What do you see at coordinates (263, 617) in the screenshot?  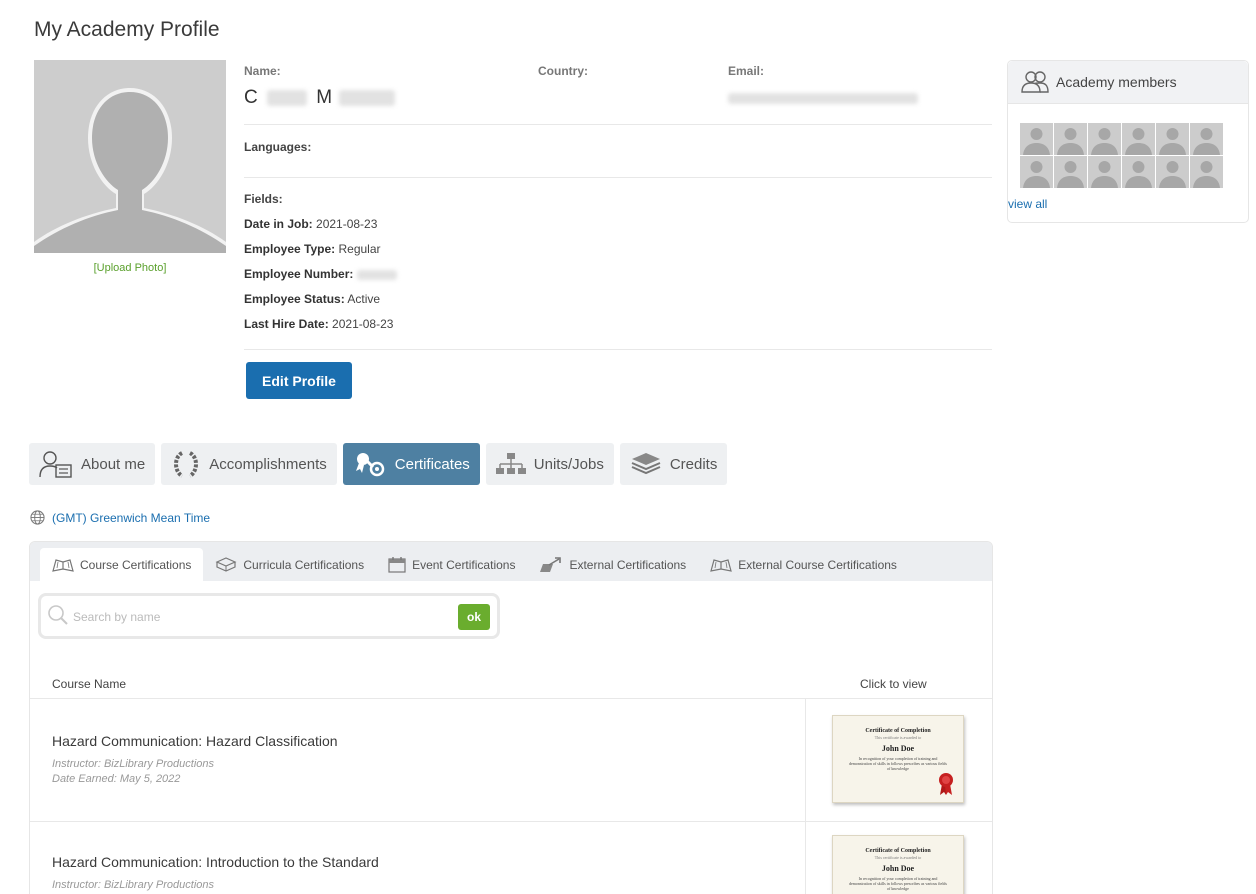 I see `search-input` at bounding box center [263, 617].